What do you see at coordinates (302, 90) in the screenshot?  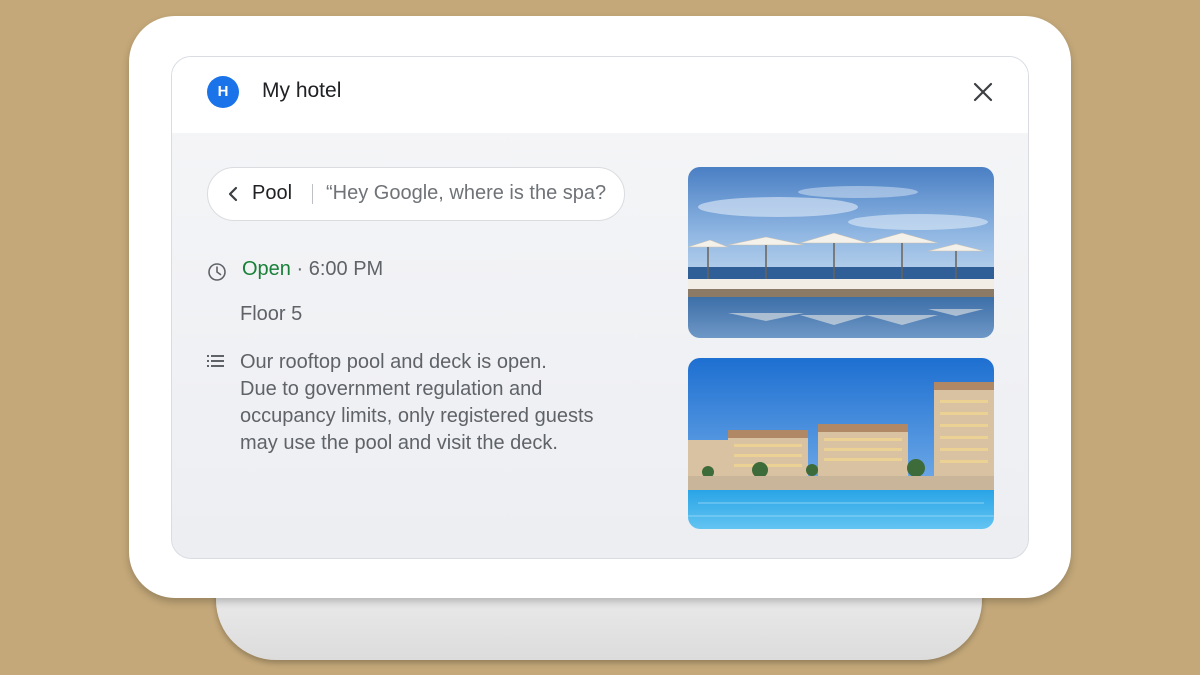 I see `page-title: My hotel` at bounding box center [302, 90].